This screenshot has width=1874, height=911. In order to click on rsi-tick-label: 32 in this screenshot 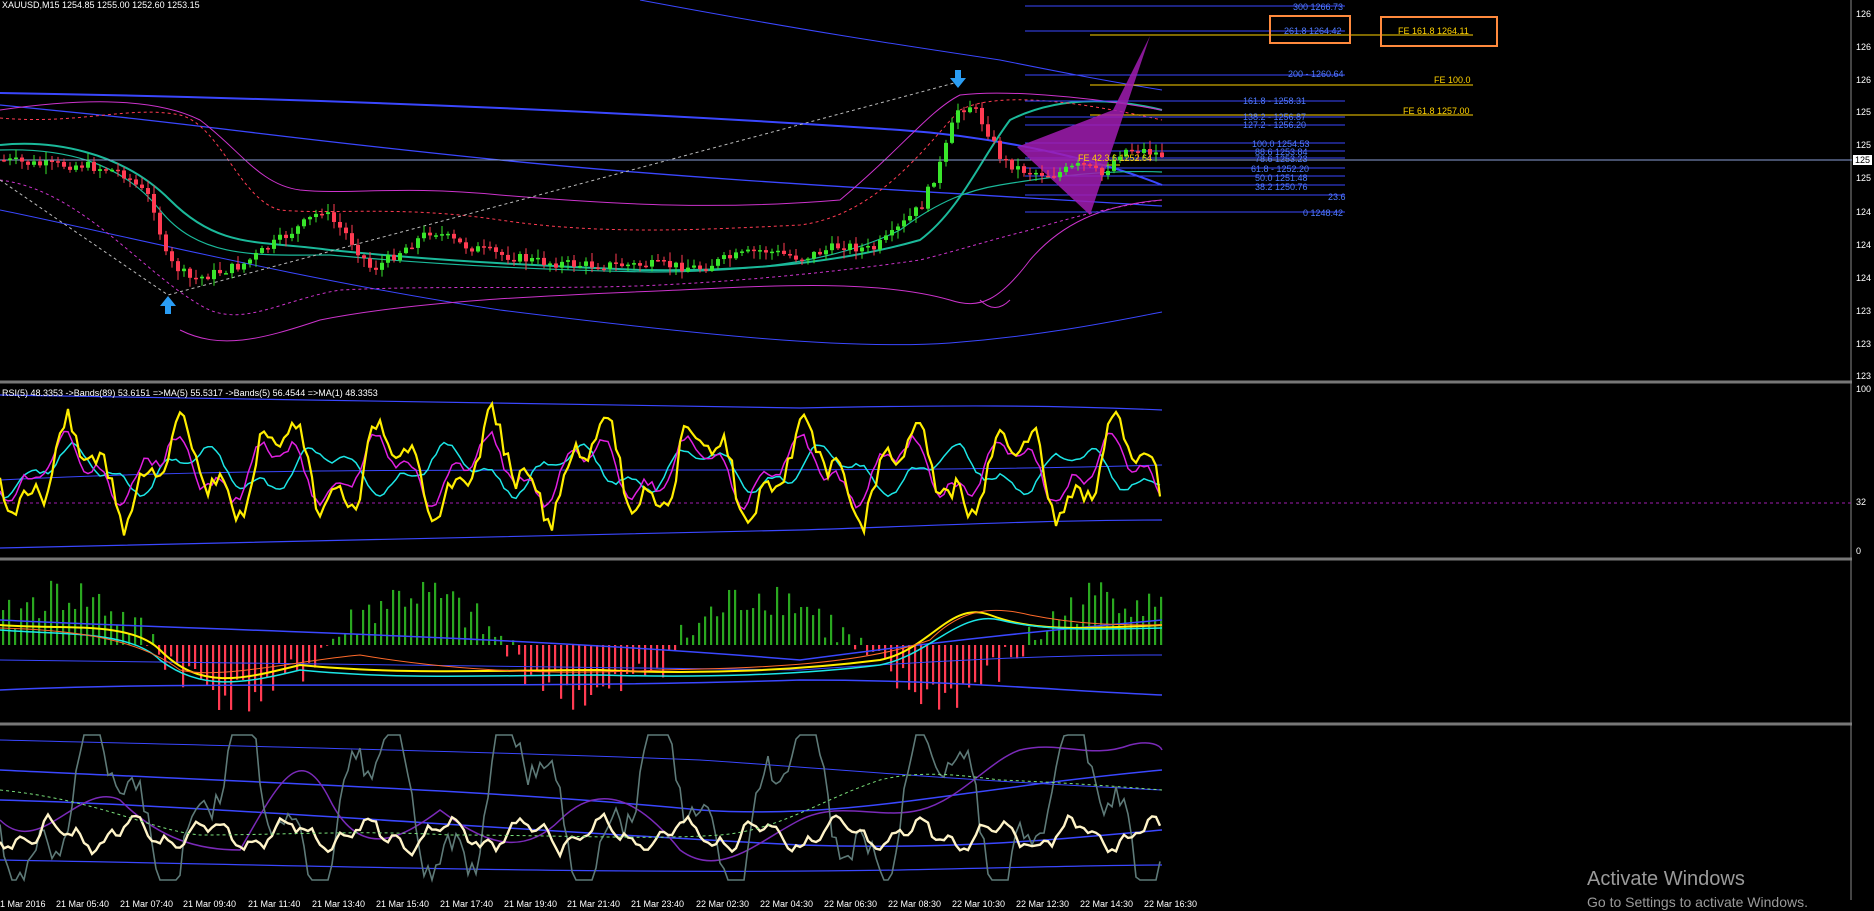, I will do `click(1861, 502)`.